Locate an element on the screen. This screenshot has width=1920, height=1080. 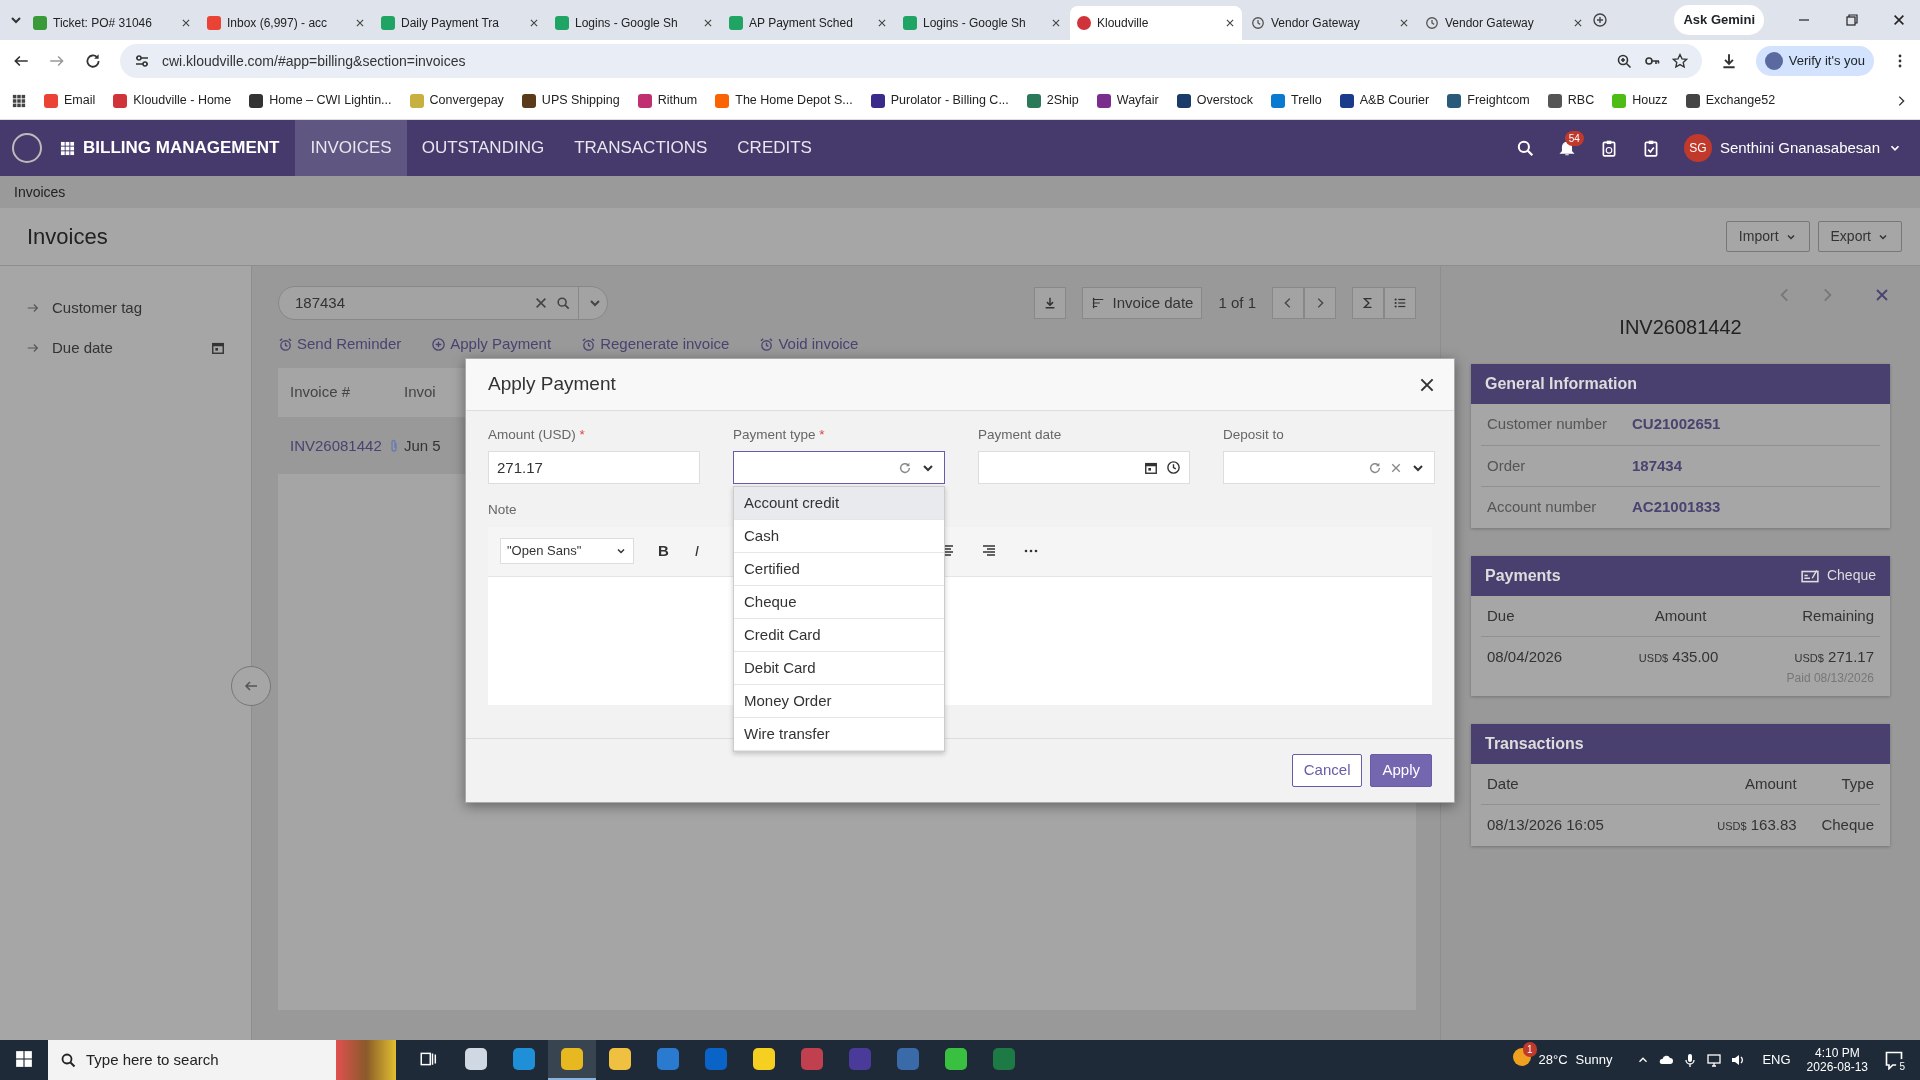
dropdown-option: Cheque is located at coordinates (839, 602).